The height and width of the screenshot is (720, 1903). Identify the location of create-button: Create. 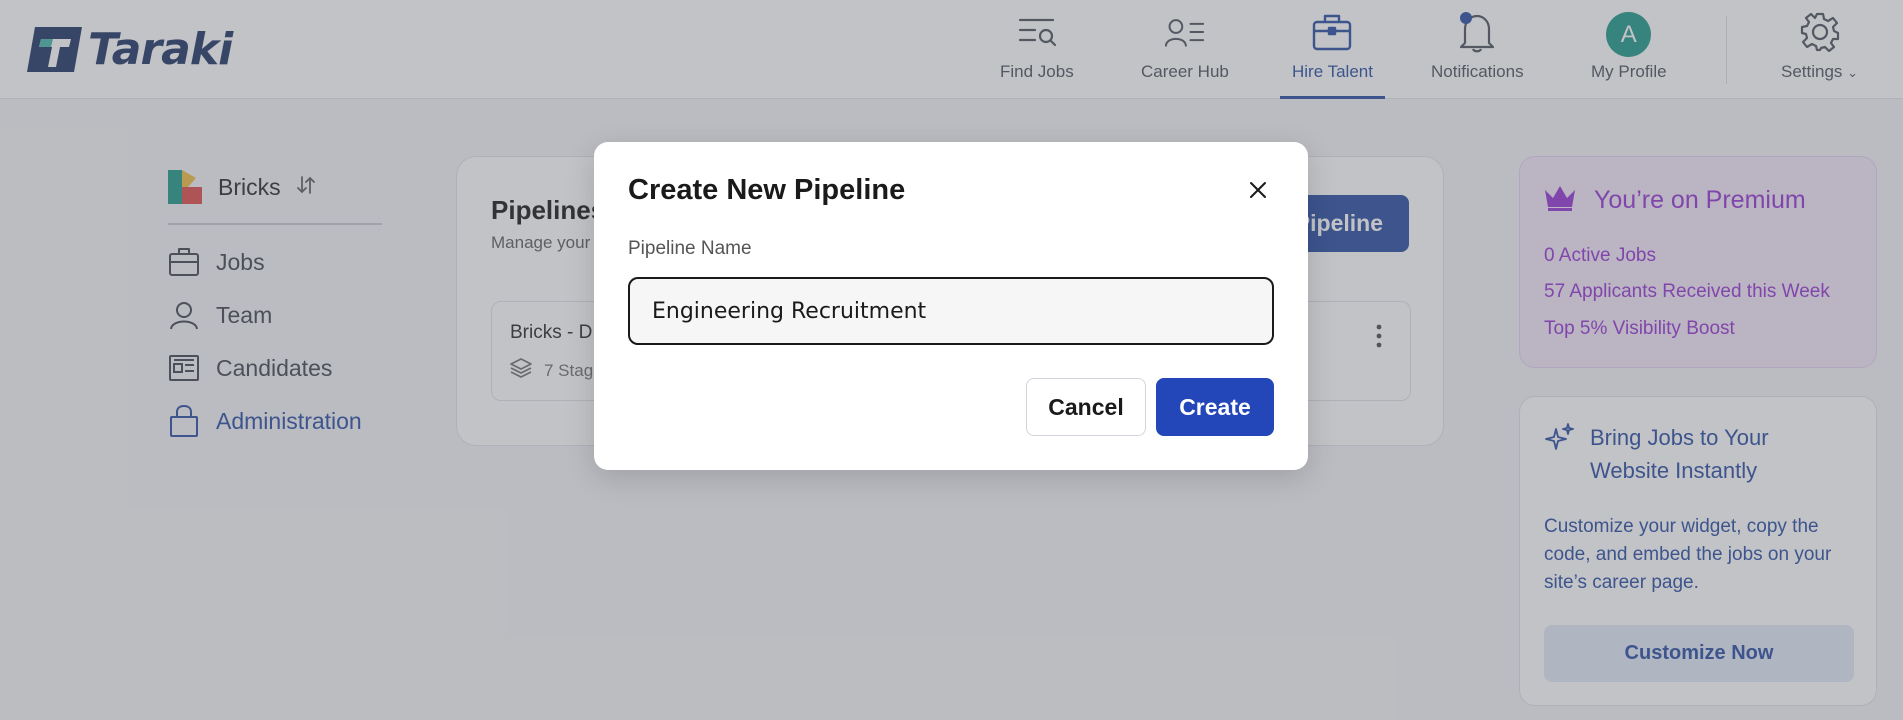
(1215, 407).